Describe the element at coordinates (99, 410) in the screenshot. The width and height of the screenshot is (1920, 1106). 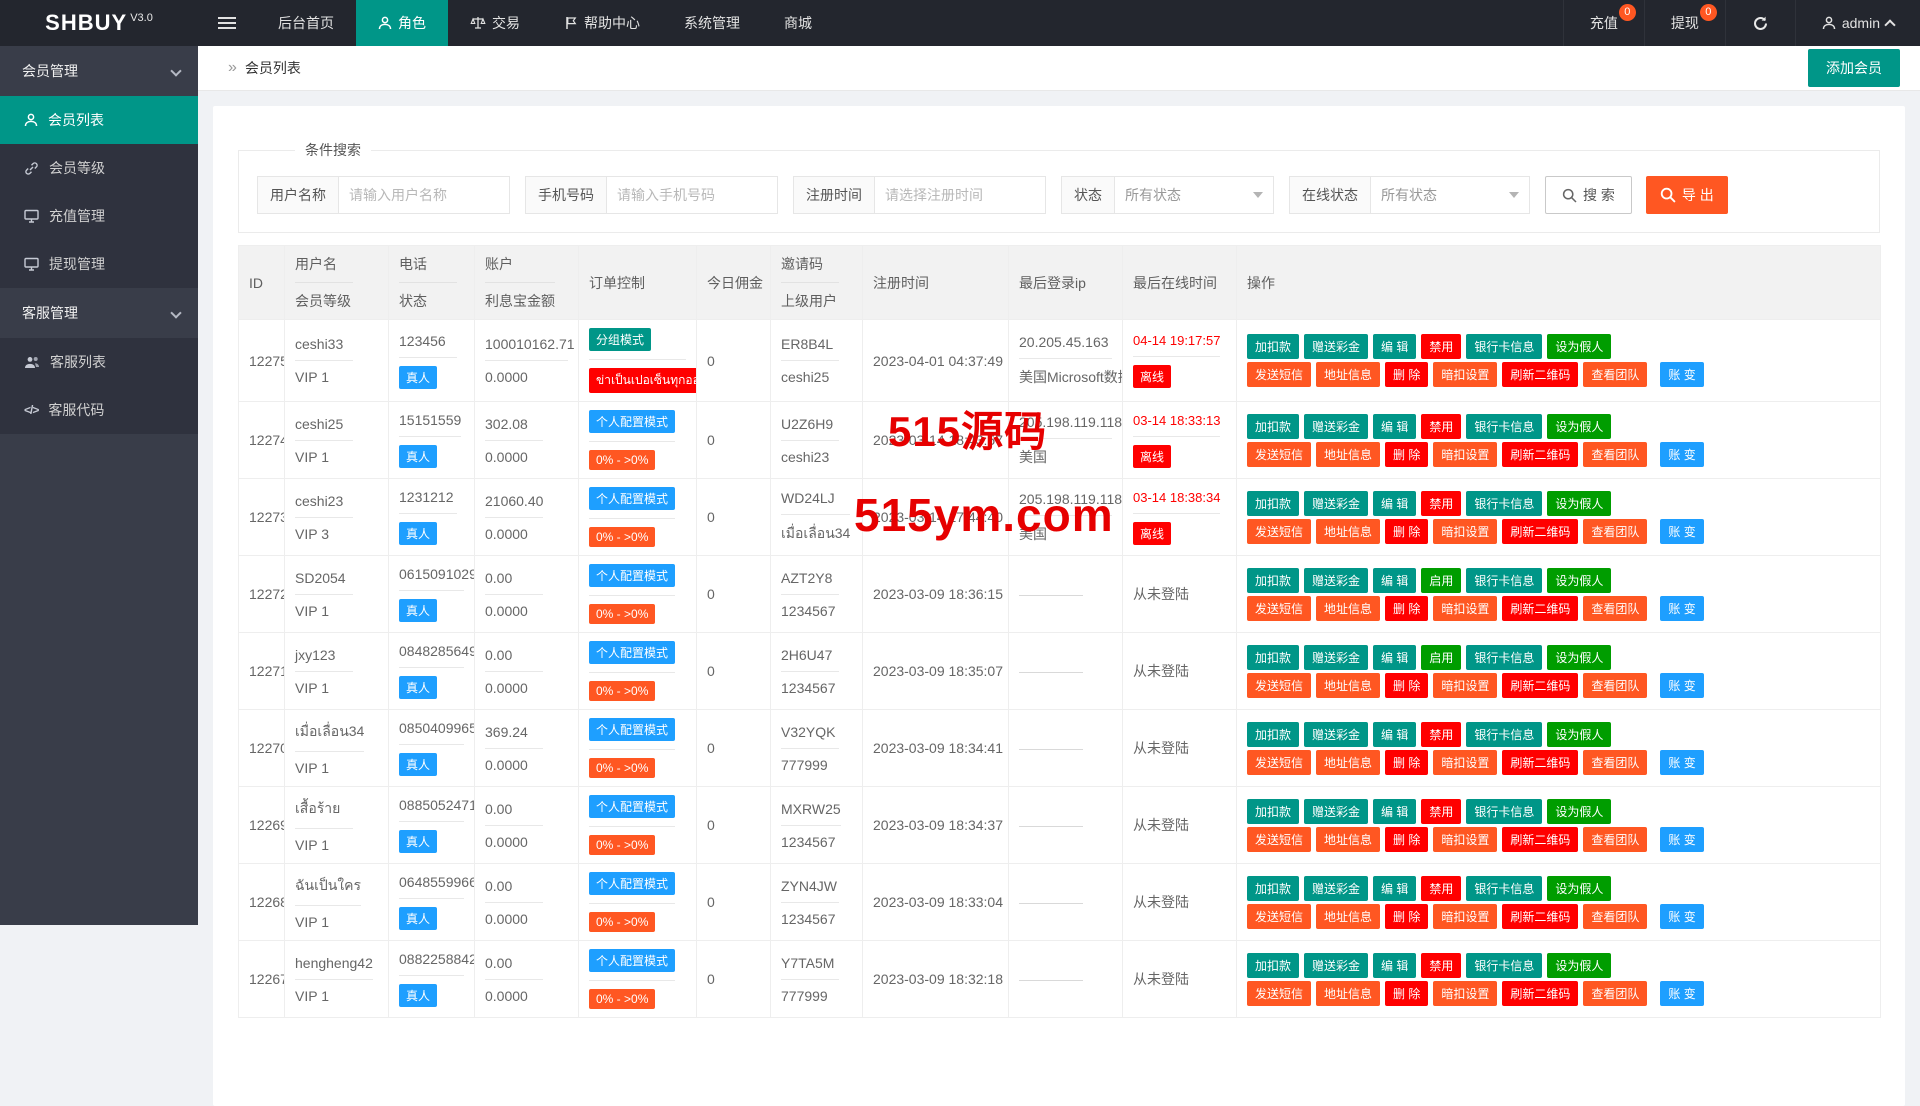
I see `sidebar-item-service-code: </> 客服代码` at that location.